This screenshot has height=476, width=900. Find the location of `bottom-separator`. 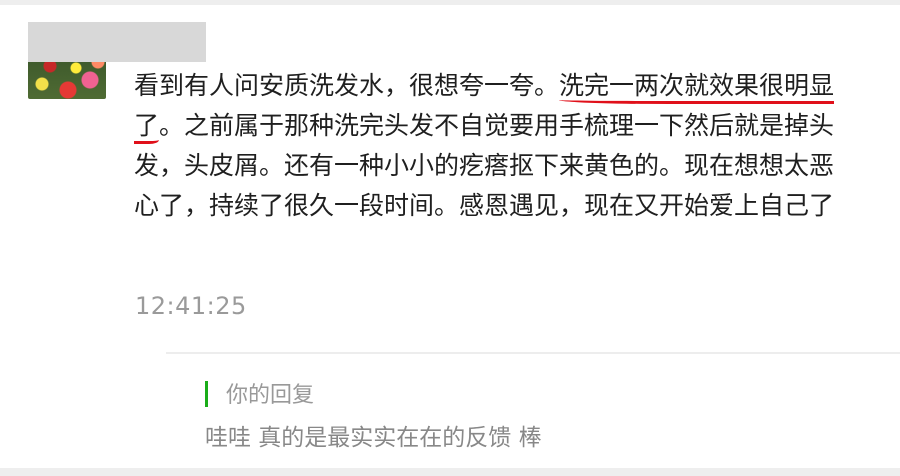

bottom-separator is located at coordinates (450, 472).